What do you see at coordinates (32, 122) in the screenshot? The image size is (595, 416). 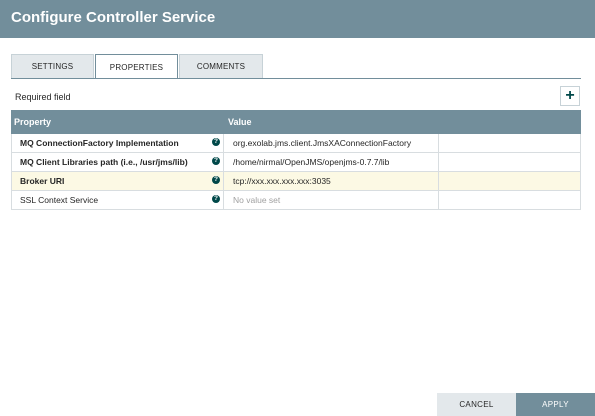 I see `column-header-property: Property` at bounding box center [32, 122].